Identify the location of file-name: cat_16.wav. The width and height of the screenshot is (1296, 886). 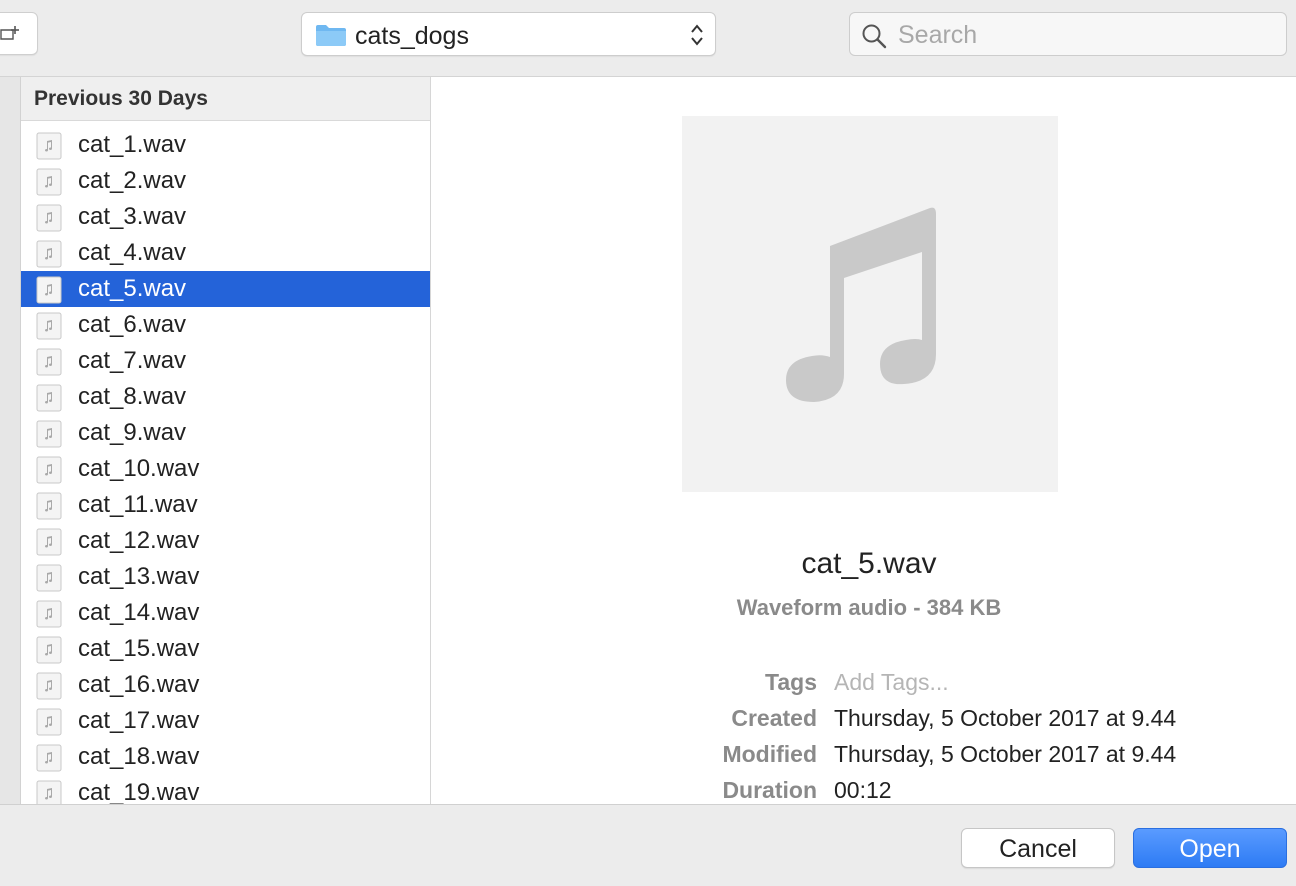
(139, 684).